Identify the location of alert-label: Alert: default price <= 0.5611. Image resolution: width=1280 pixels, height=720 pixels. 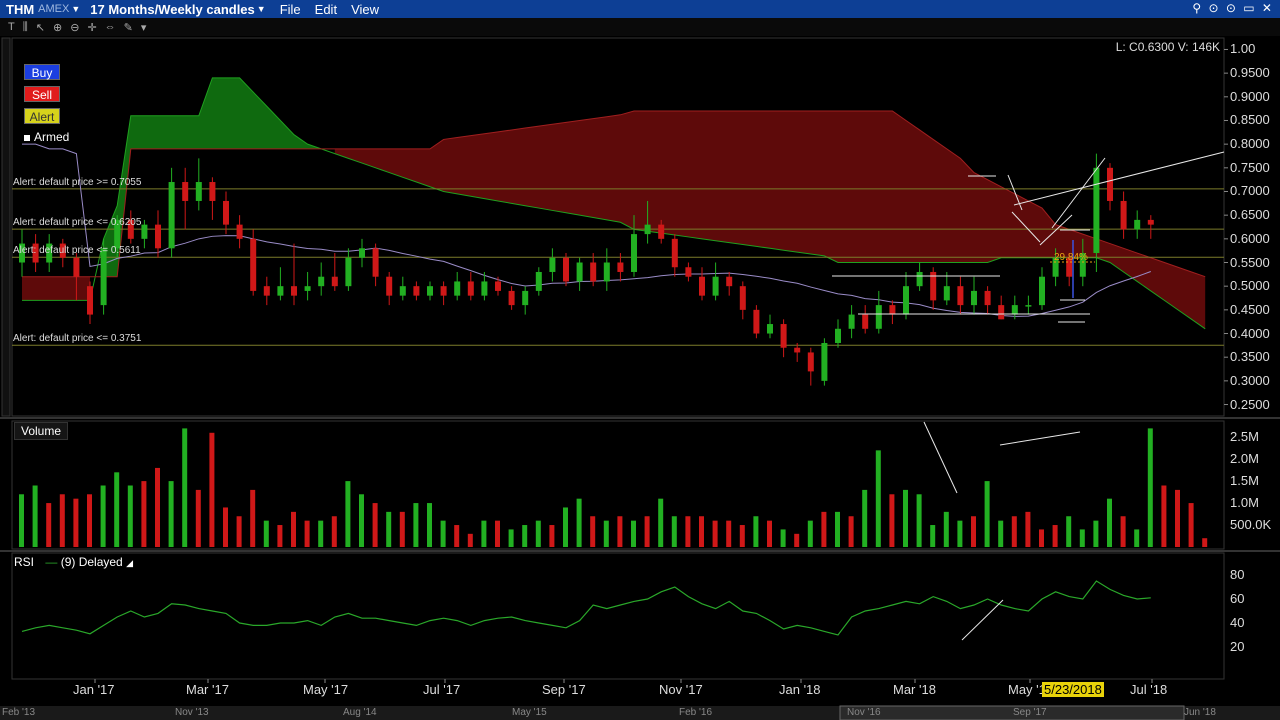
(77, 250).